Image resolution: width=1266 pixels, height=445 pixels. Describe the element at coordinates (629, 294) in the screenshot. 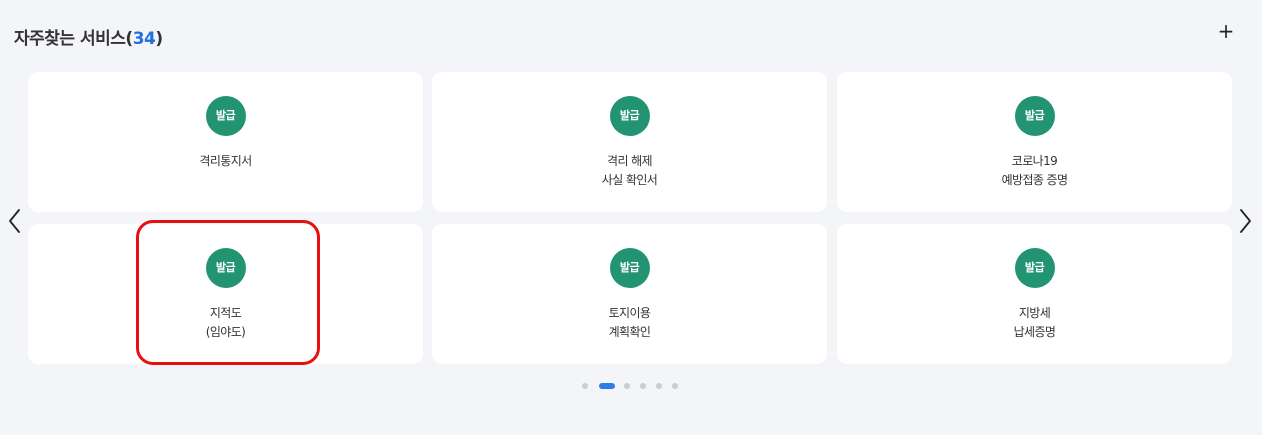

I see `service-card-land-use-plan: 발급 토지이용 계획확인` at that location.